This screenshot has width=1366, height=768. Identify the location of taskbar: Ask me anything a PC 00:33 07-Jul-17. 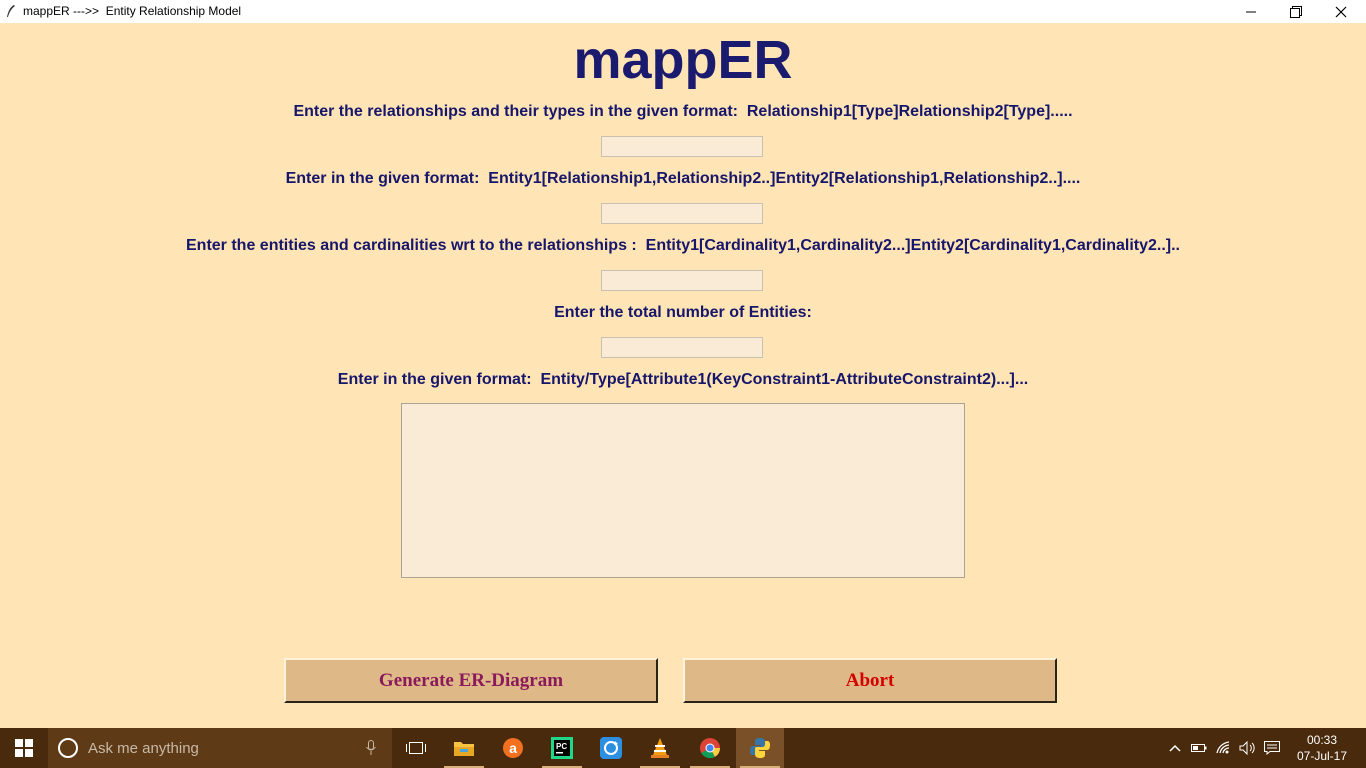
(683, 748).